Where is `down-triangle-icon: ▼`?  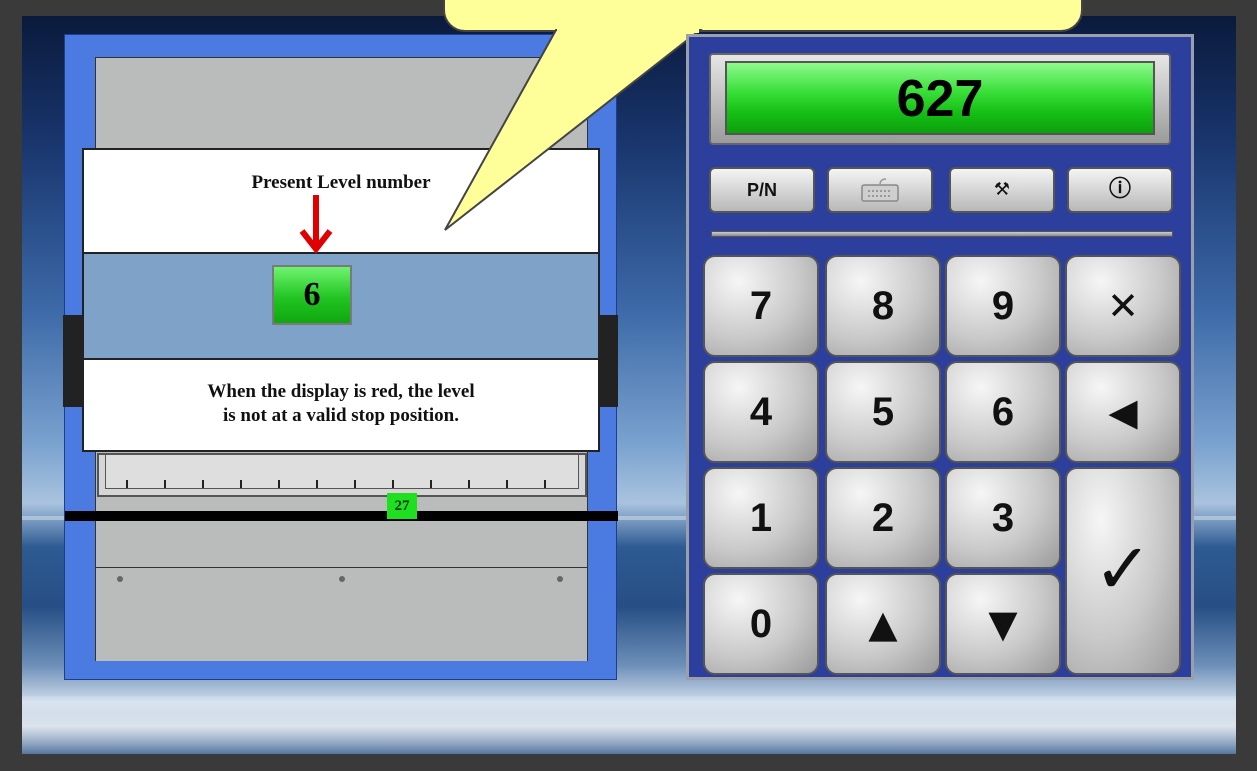 down-triangle-icon: ▼ is located at coordinates (1003, 624).